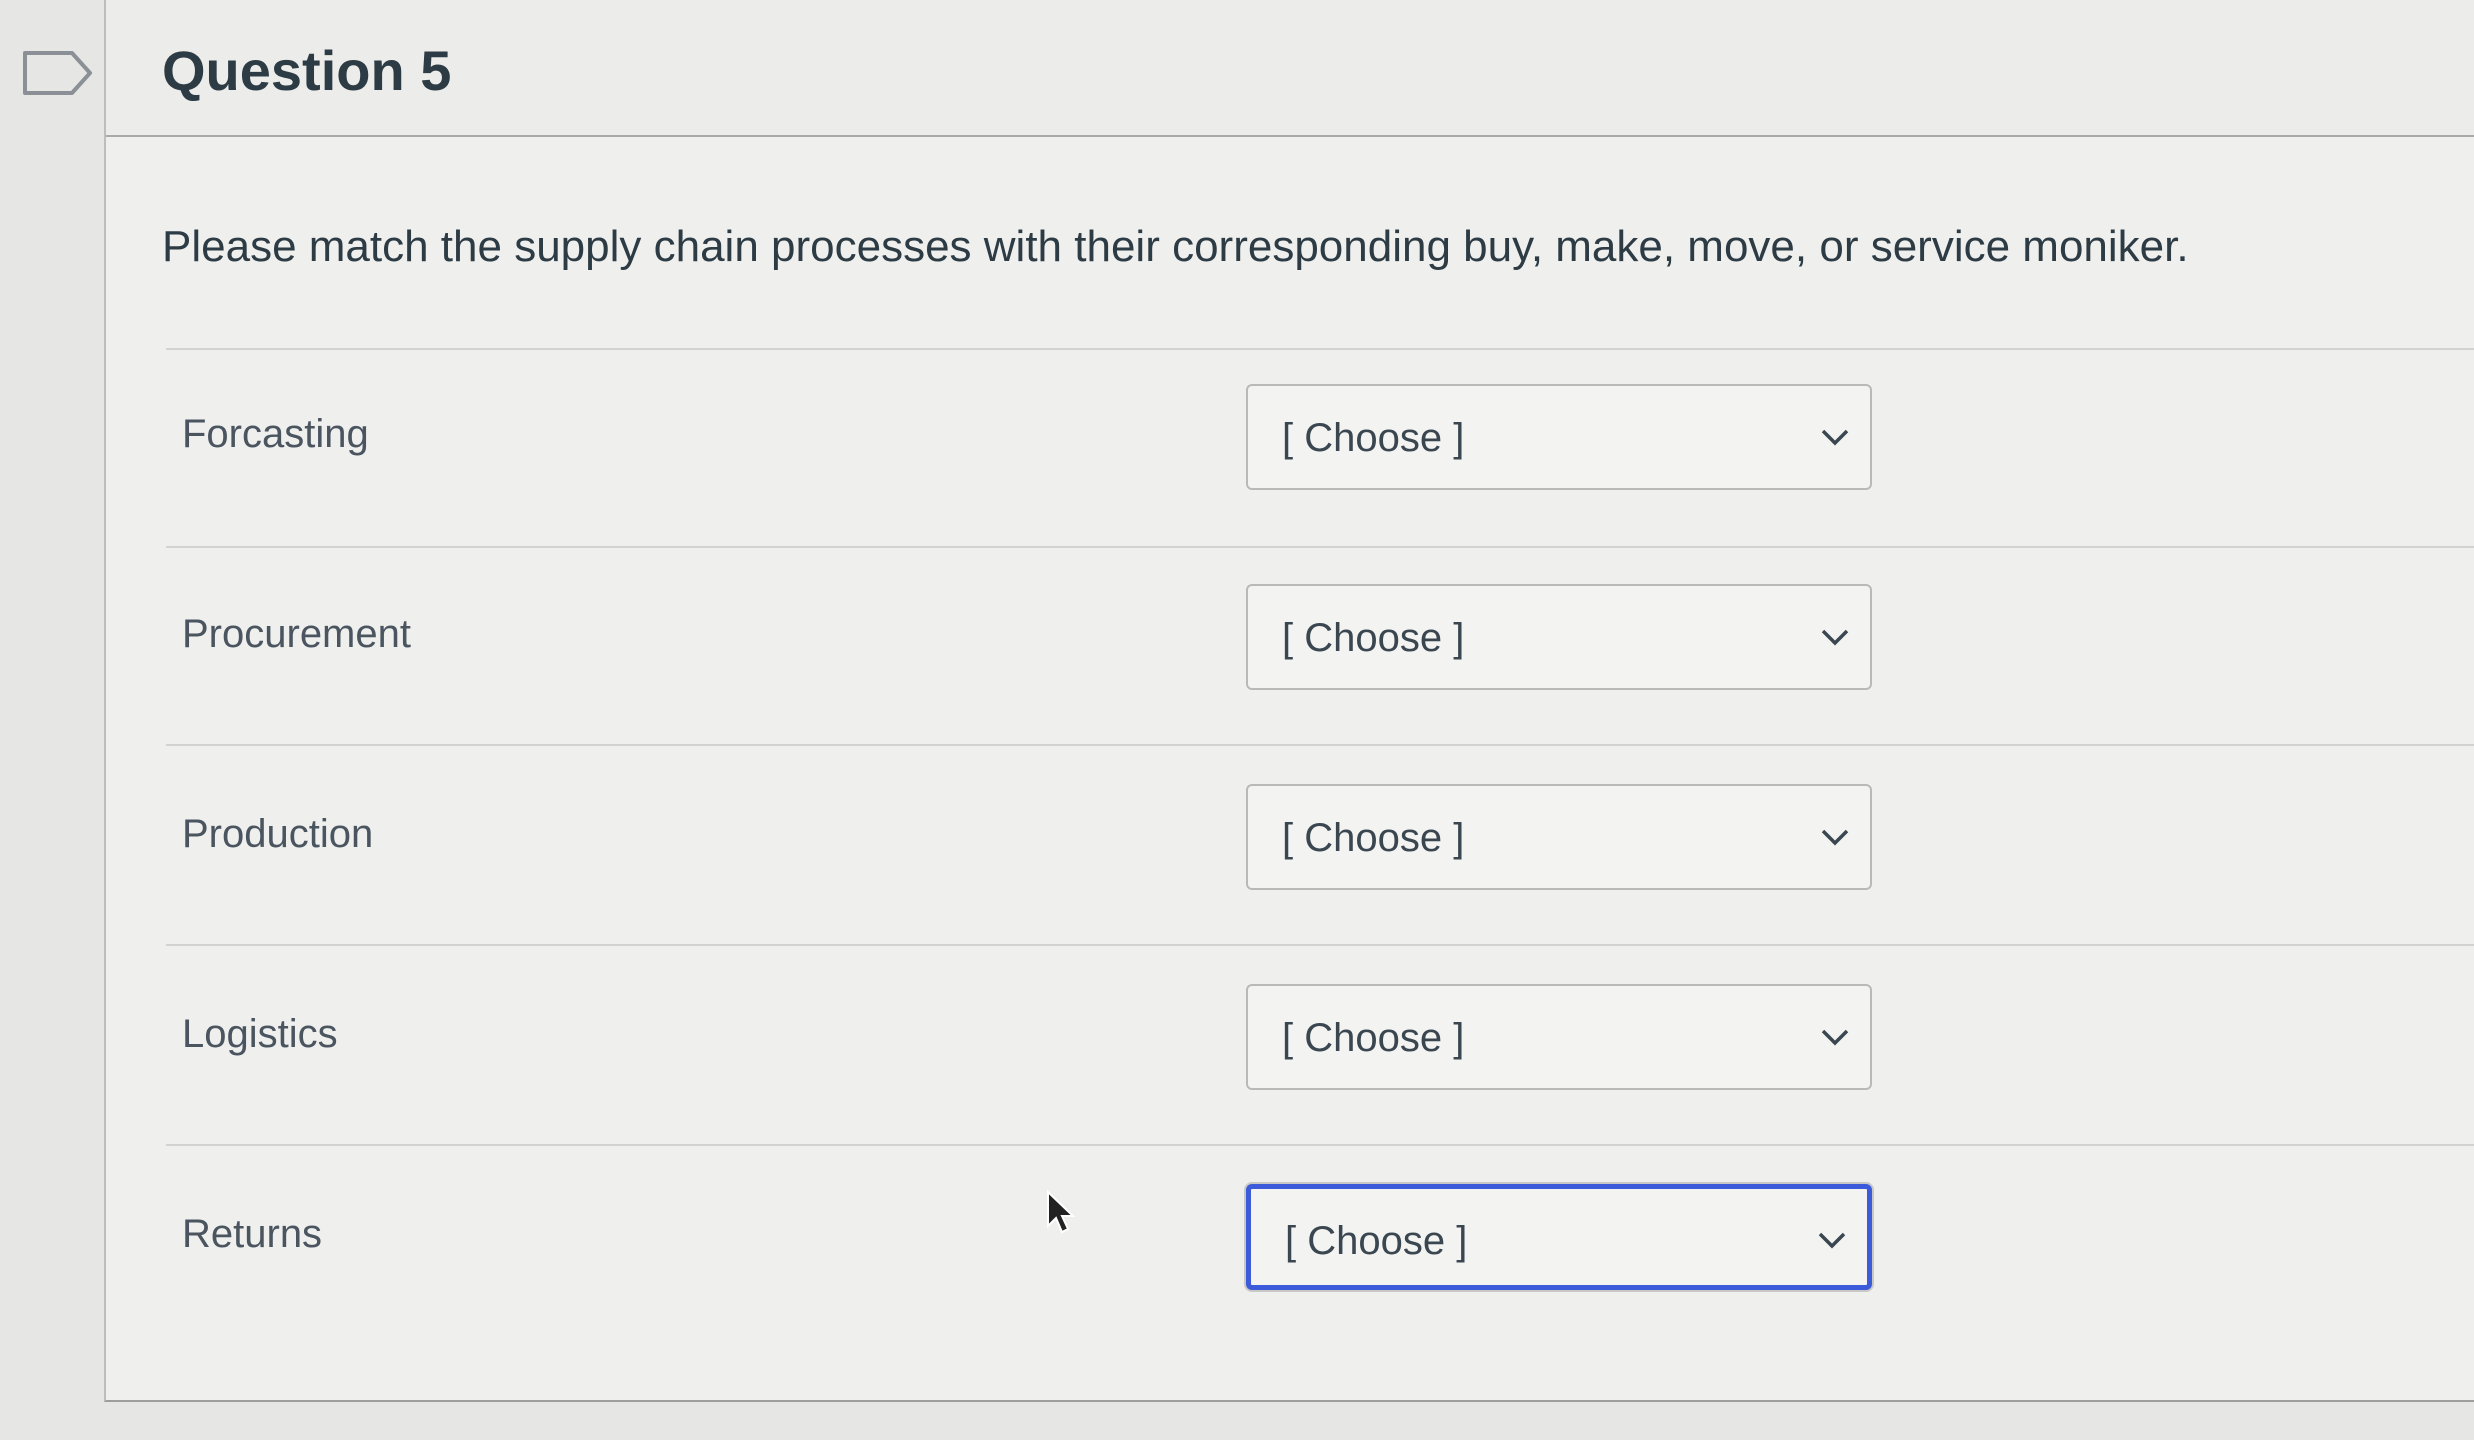 The width and height of the screenshot is (2474, 1440). Describe the element at coordinates (1559, 1037) in the screenshot. I see `answer-select-logistics: [ Choose ]` at that location.